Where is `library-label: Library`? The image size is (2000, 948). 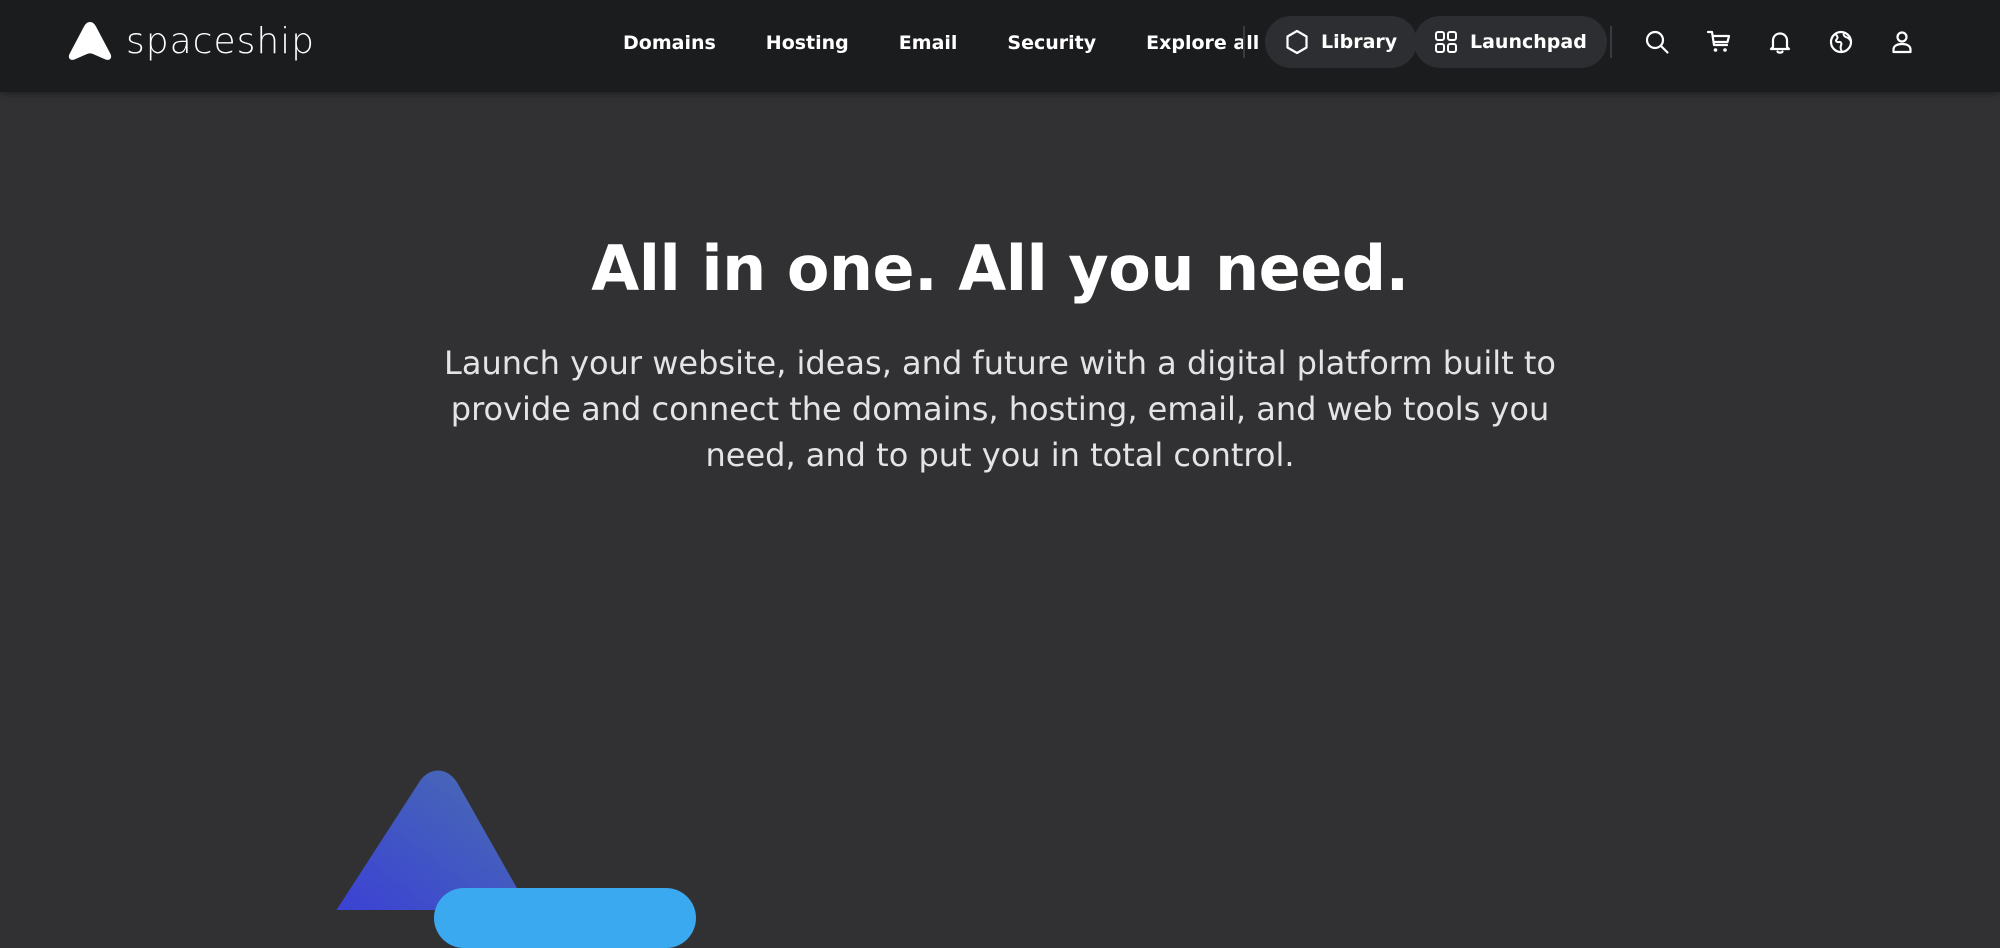 library-label: Library is located at coordinates (1359, 42).